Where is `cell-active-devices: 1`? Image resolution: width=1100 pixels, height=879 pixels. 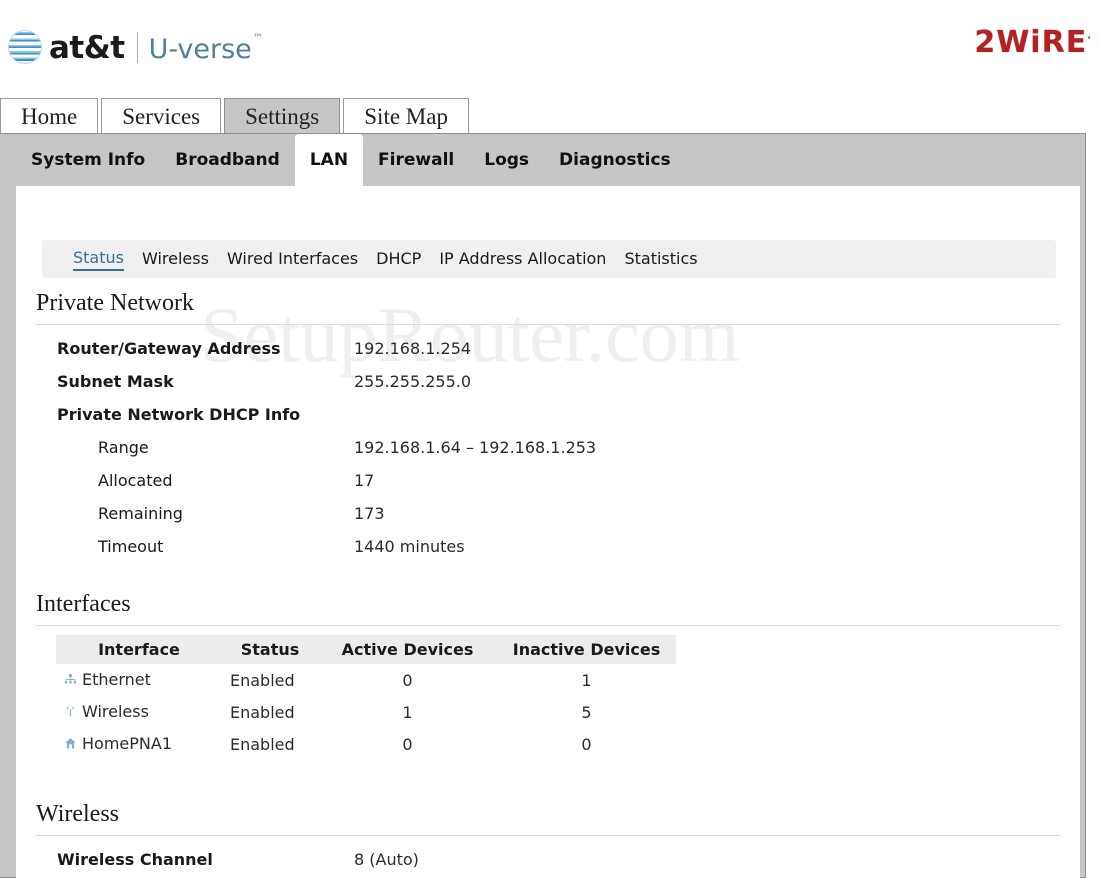 cell-active-devices: 1 is located at coordinates (407, 712).